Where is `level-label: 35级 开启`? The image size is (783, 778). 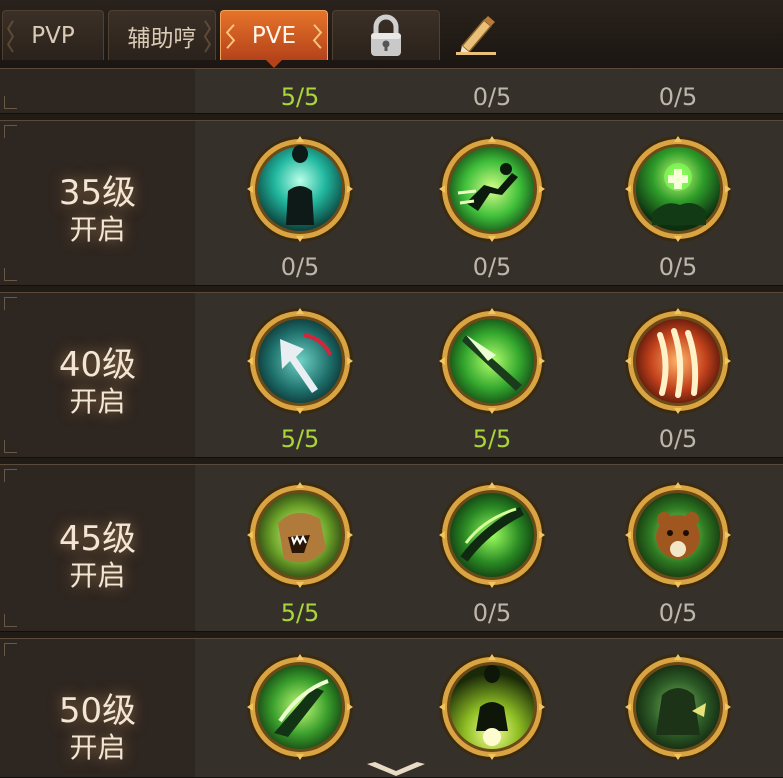
level-label: 35级 开启 is located at coordinates (97, 210).